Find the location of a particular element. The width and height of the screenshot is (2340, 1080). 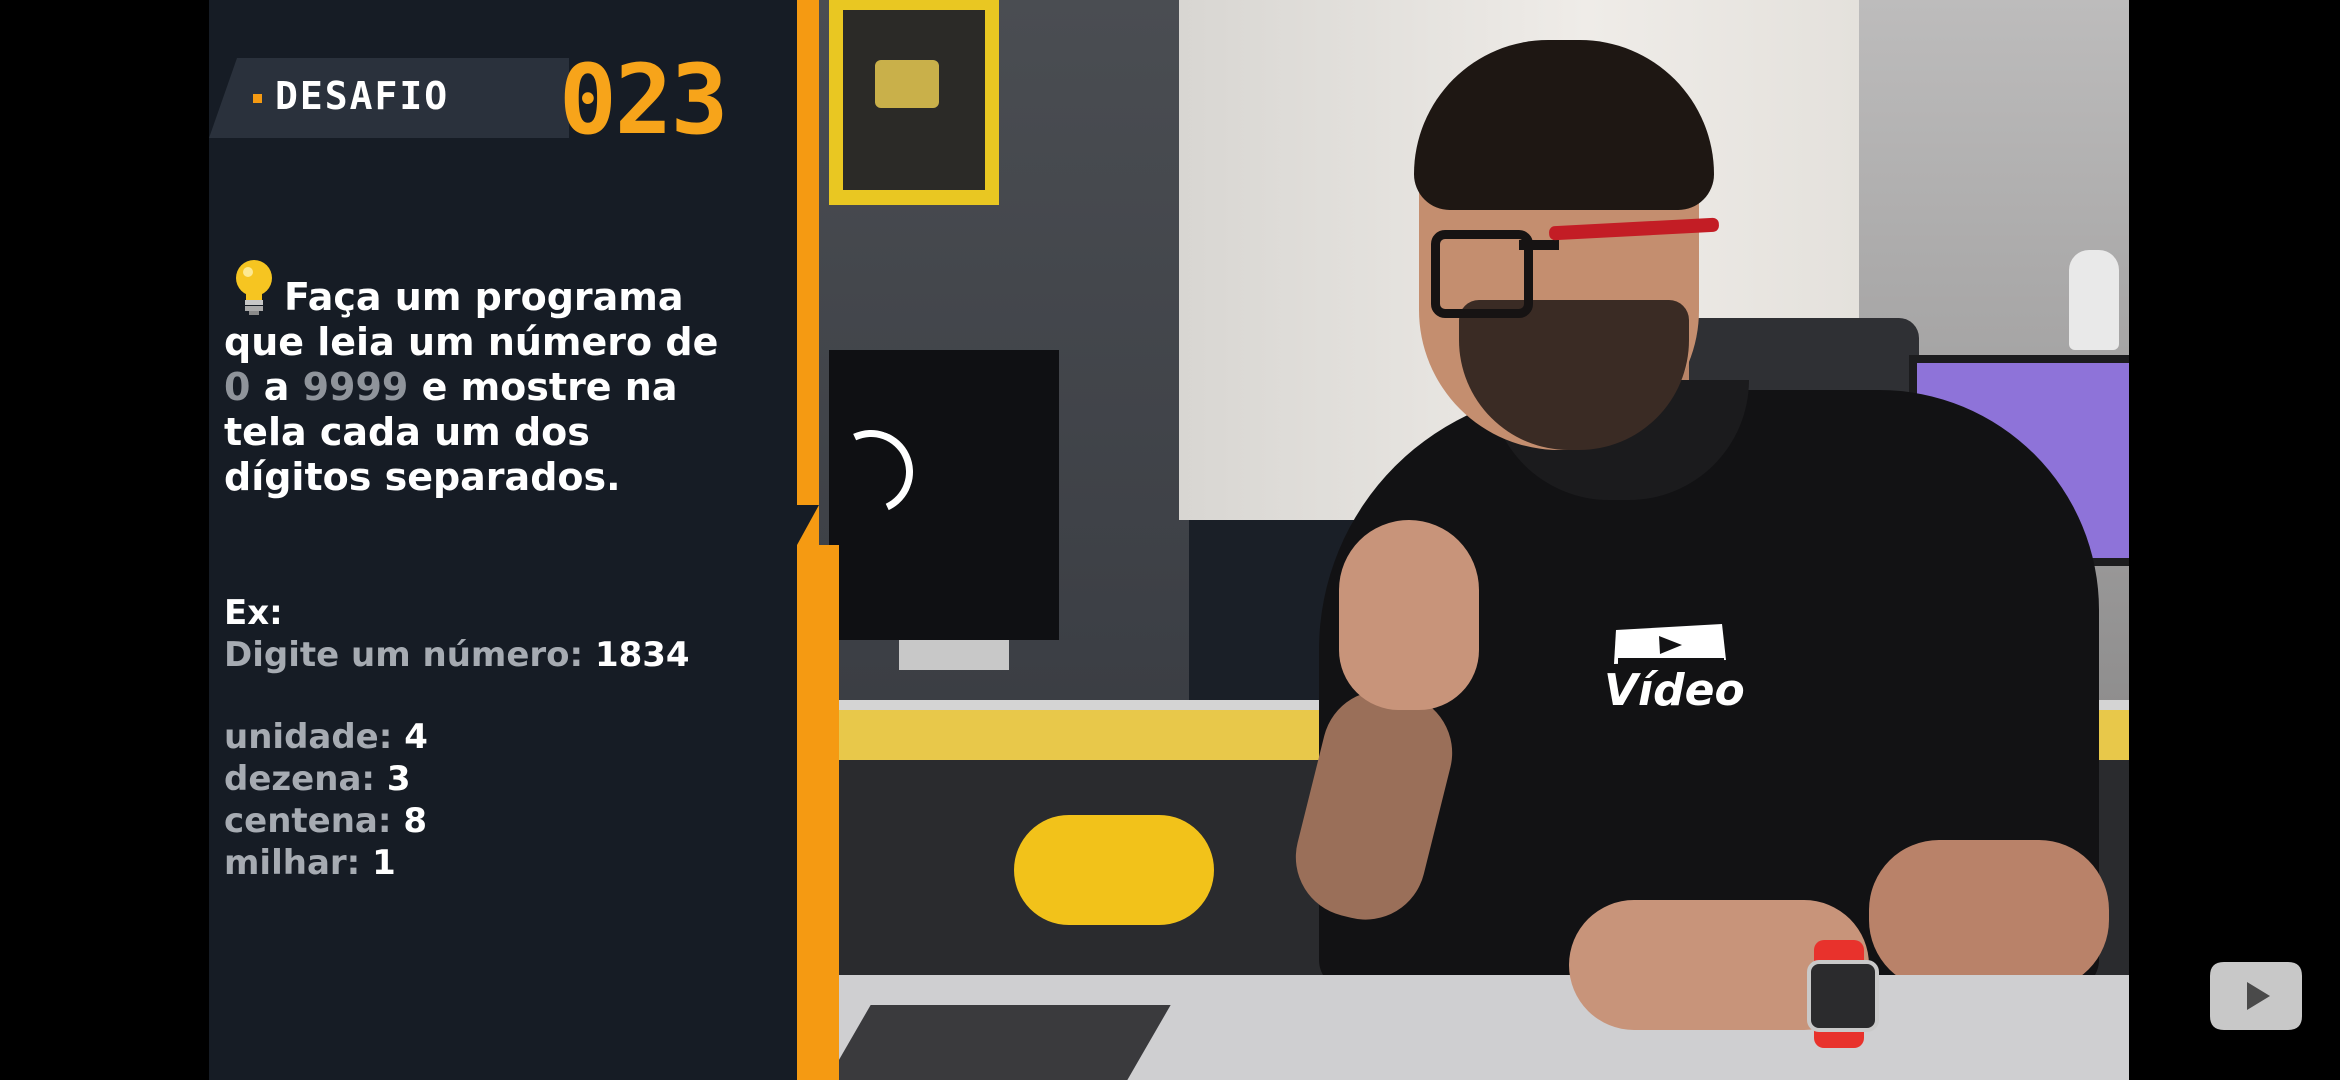

range-connector: a is located at coordinates (276, 387).